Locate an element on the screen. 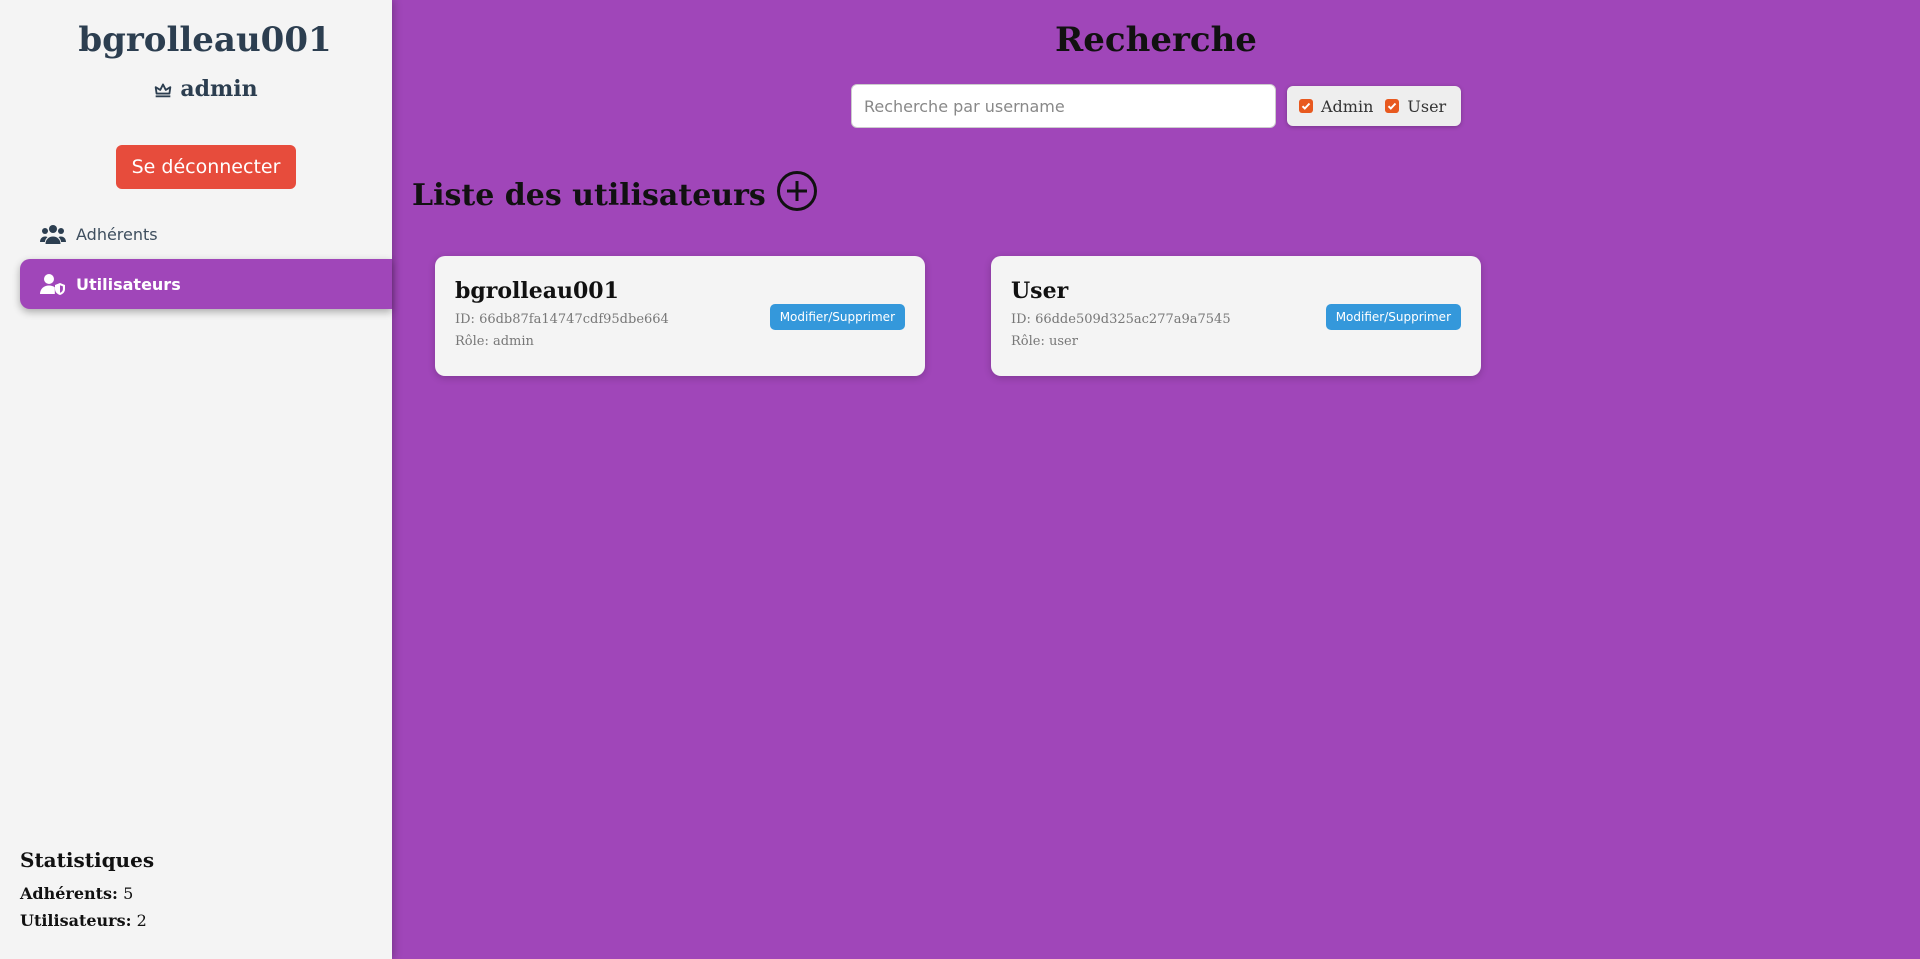 The width and height of the screenshot is (1920, 959). user-card-name: User is located at coordinates (1040, 291).